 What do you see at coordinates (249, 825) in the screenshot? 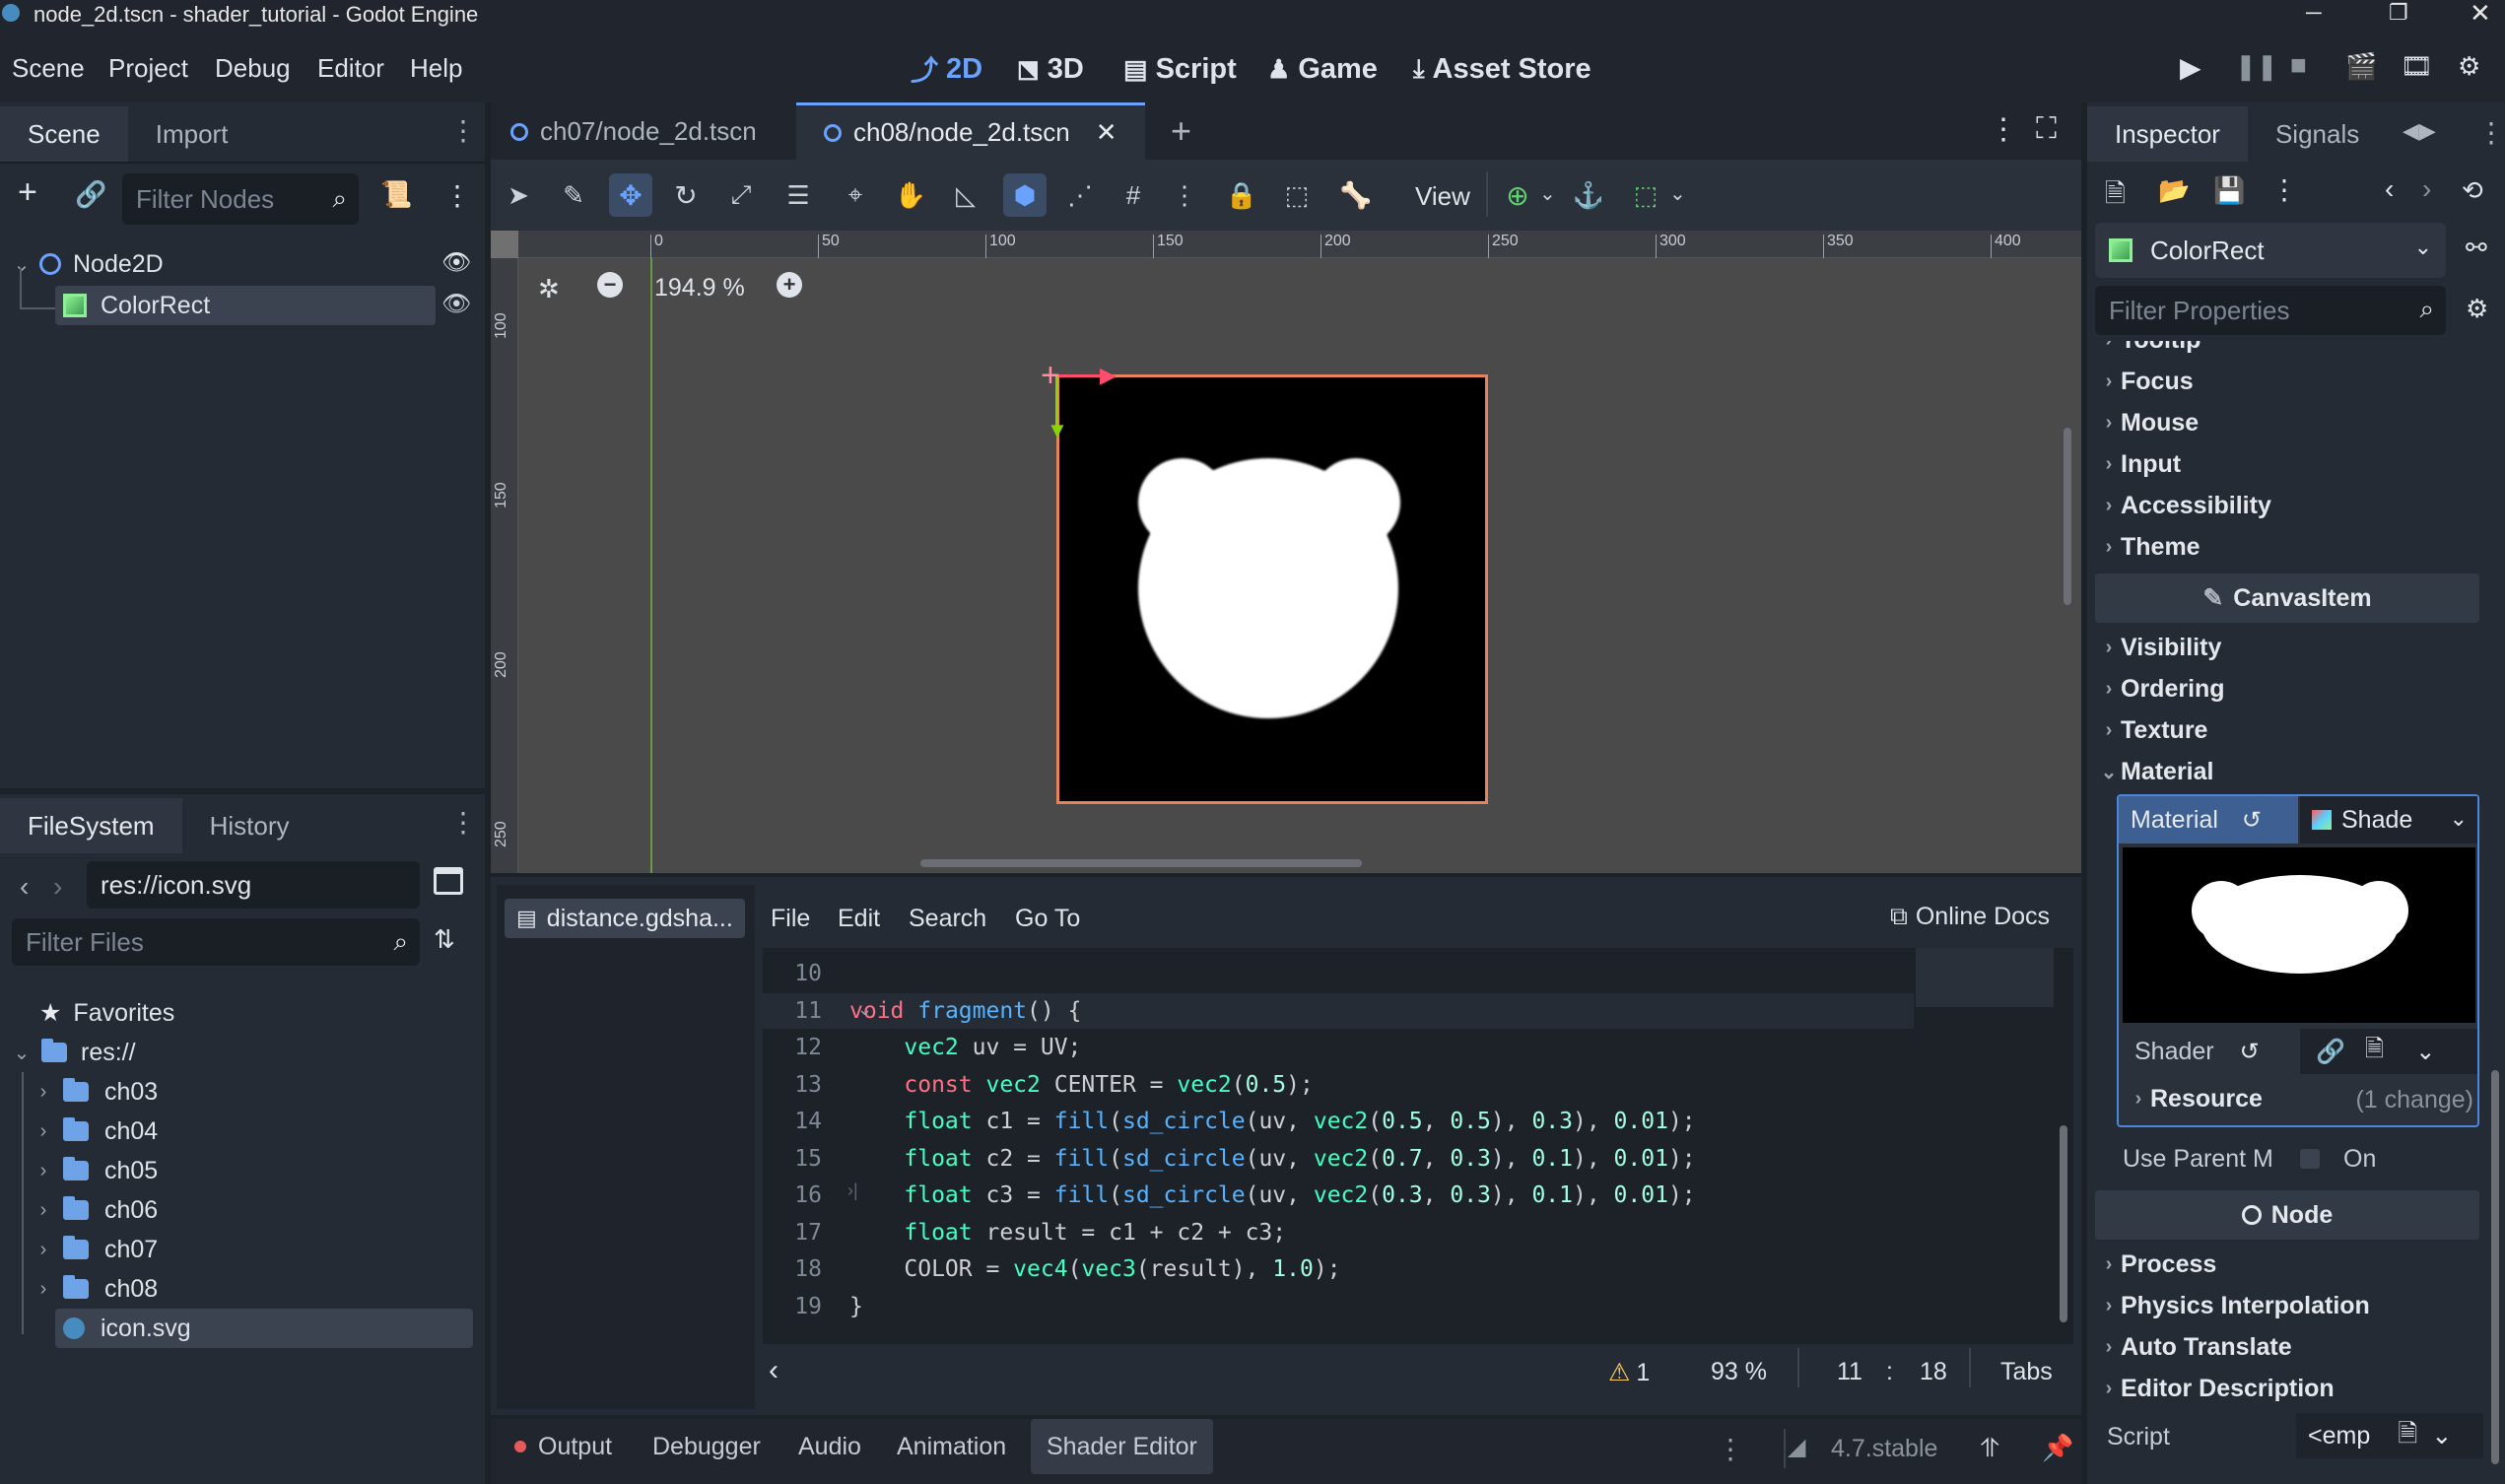
I see `tab-history: History` at bounding box center [249, 825].